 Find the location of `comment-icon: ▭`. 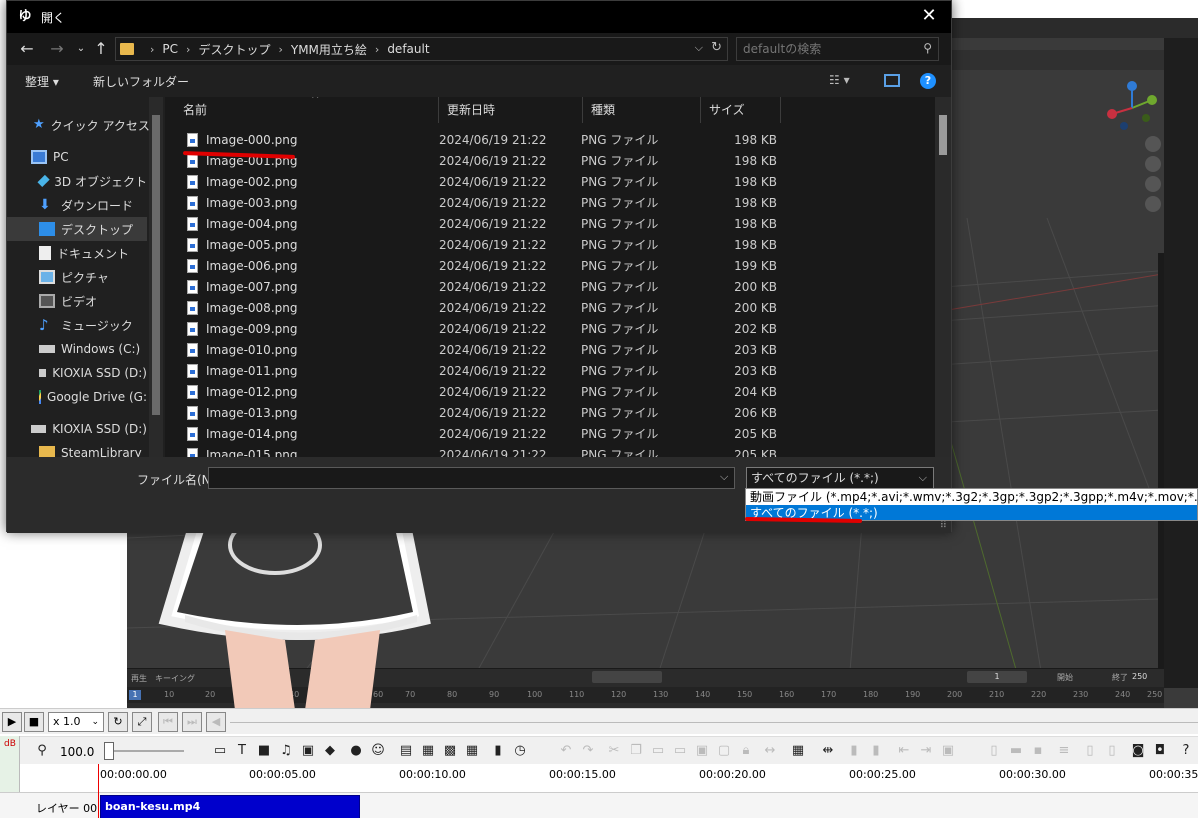

comment-icon: ▭ is located at coordinates (220, 751).